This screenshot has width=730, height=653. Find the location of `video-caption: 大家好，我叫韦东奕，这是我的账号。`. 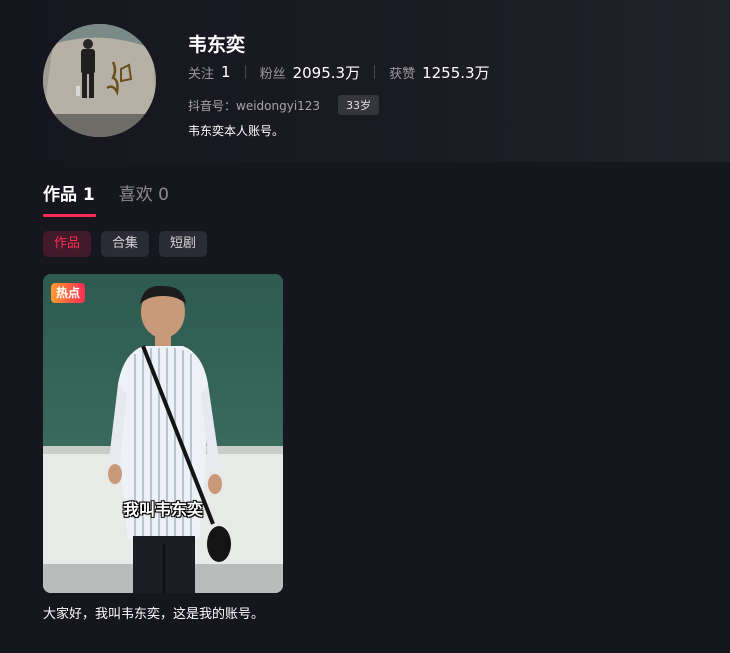

video-caption: 大家好，我叫韦东奕，这是我的账号。 is located at coordinates (153, 612).